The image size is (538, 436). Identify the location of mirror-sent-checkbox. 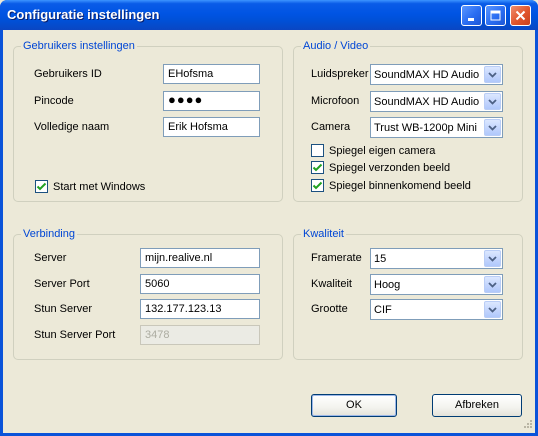
(317, 167).